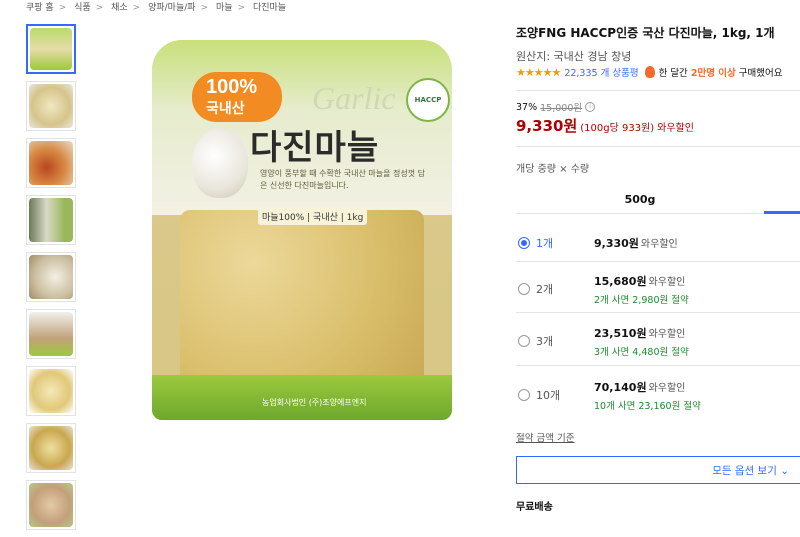 The width and height of the screenshot is (800, 537). I want to click on package-maker: 농업회사법인 (주)조양에프엔지, so click(314, 402).